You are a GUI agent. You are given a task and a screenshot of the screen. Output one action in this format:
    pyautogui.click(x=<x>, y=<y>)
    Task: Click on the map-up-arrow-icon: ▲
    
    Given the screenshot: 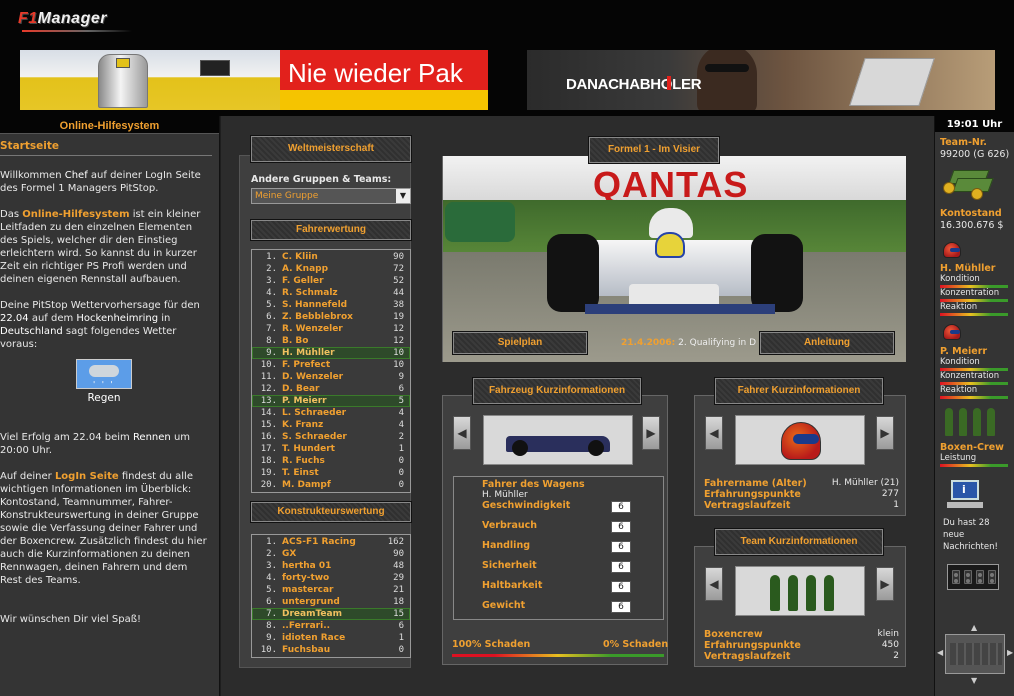 What is the action you would take?
    pyautogui.click(x=974, y=627)
    